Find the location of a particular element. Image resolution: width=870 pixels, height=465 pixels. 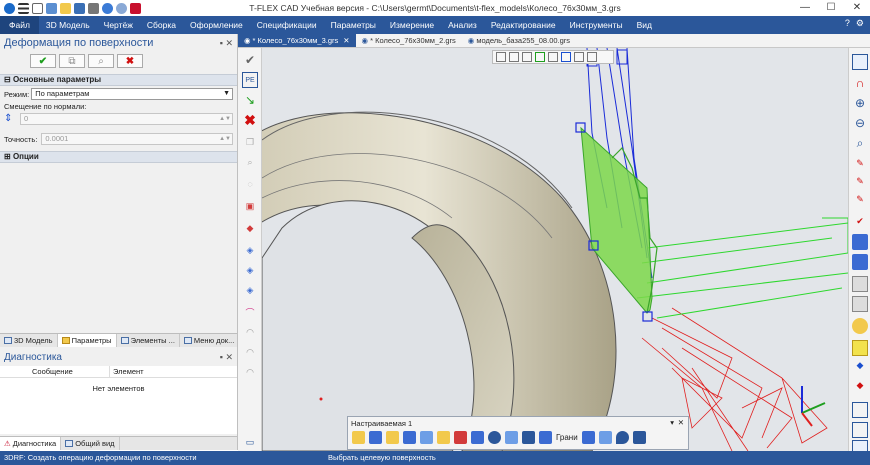

face-3-icon: ◈ is located at coordinates (250, 290).